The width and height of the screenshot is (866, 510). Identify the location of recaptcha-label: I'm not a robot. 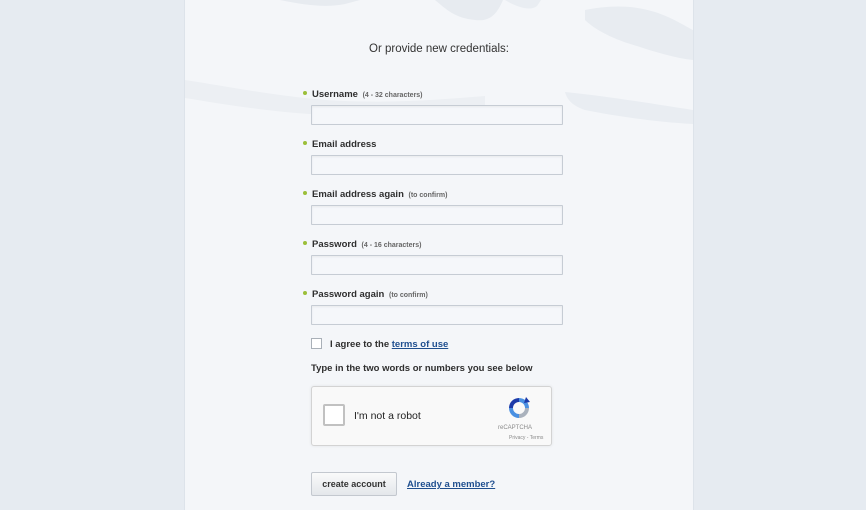
(387, 416).